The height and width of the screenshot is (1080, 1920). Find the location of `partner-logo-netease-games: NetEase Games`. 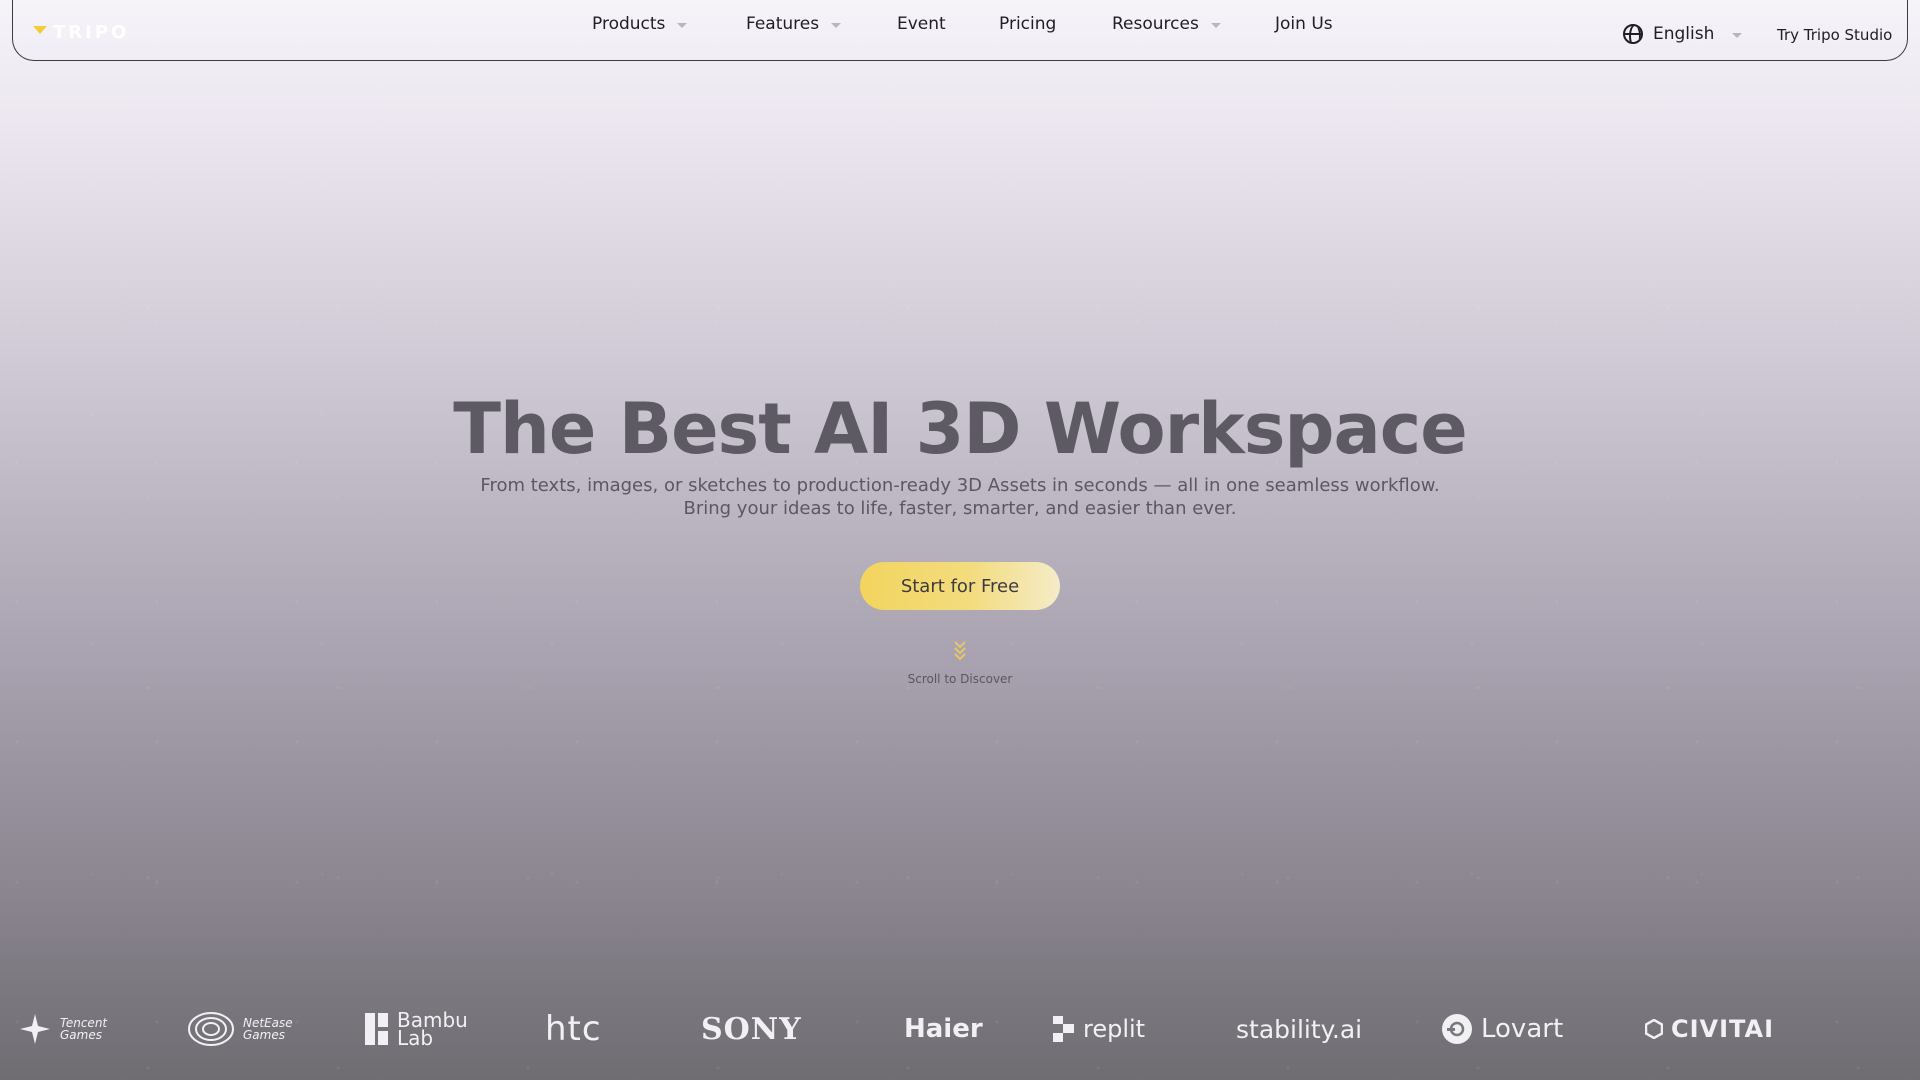

partner-logo-netease-games: NetEase Games is located at coordinates (240, 1029).